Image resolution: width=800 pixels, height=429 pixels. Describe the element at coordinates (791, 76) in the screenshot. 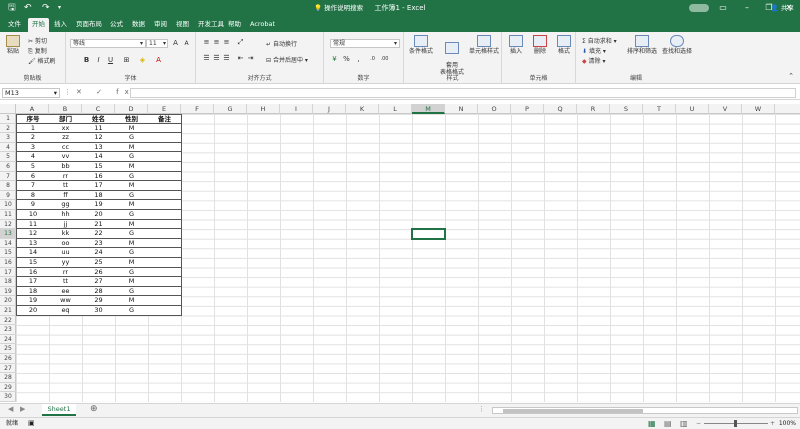

I see `collapse-ribbon-icon: ⌃` at that location.